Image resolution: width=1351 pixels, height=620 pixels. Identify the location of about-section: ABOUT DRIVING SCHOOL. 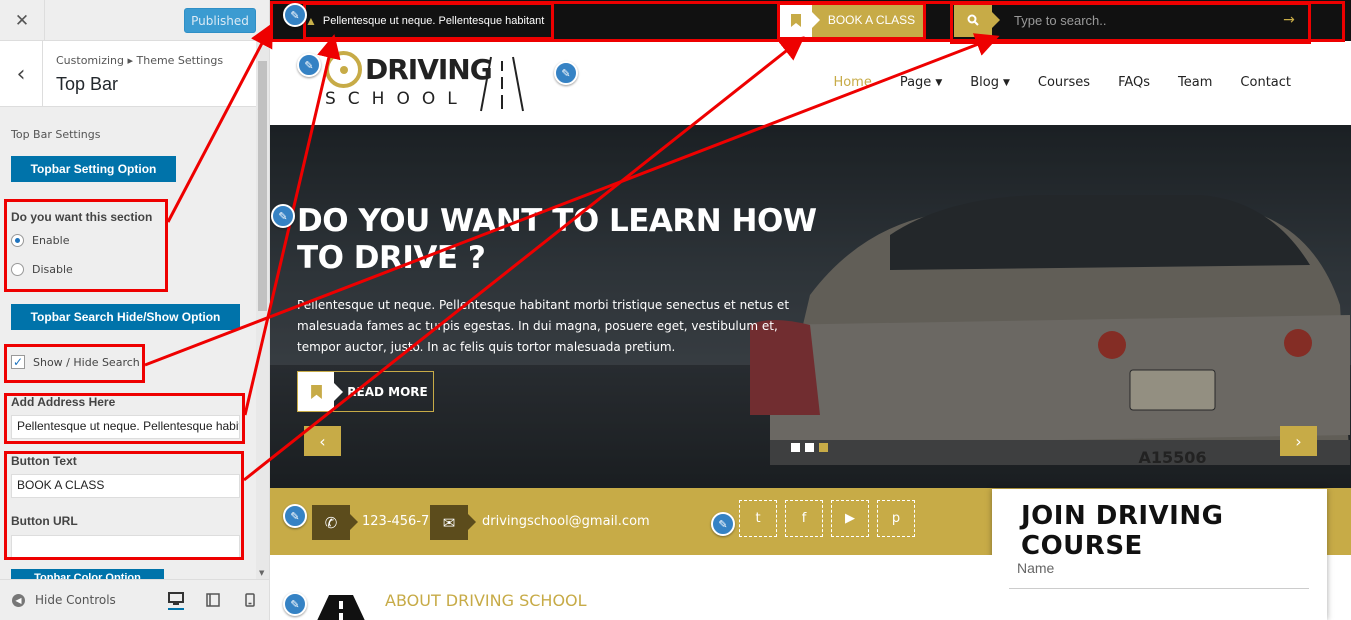
(631, 587).